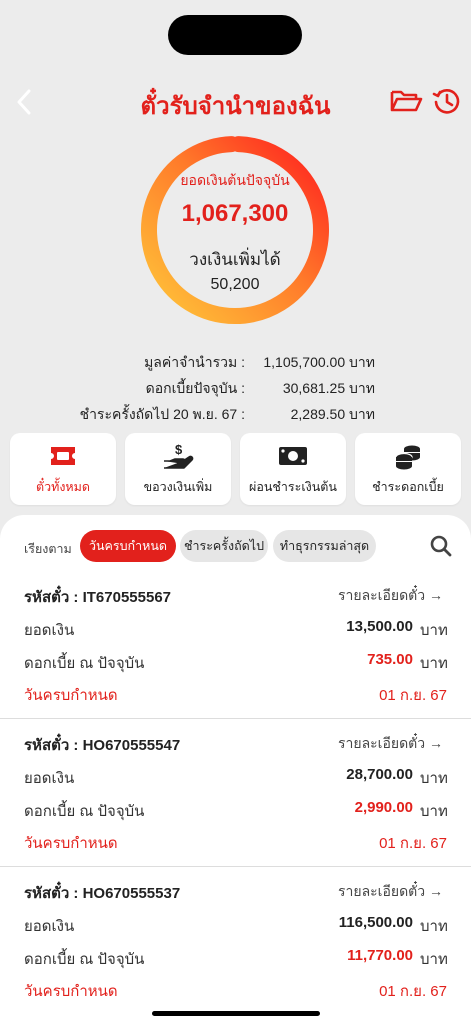 The height and width of the screenshot is (1024, 471). I want to click on action-label: ตั๋วทั้งหมด, so click(63, 487).